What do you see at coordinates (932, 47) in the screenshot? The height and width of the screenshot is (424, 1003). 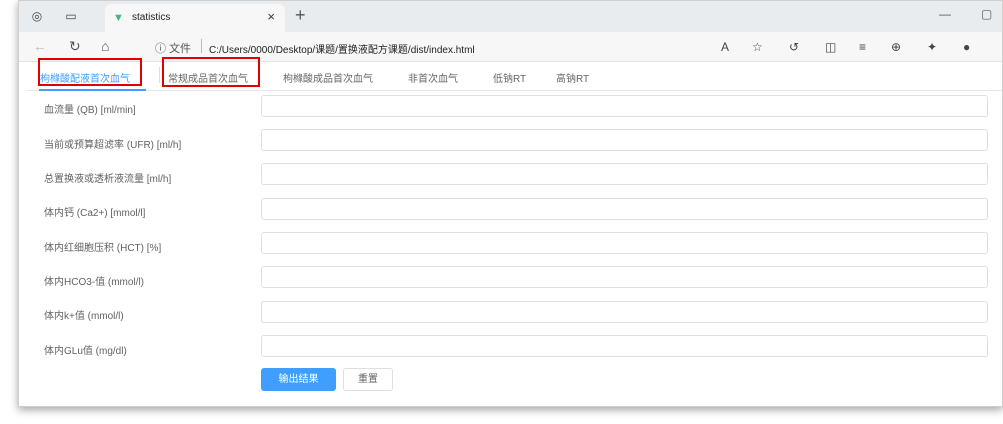 I see `extension-icon: ✦` at bounding box center [932, 47].